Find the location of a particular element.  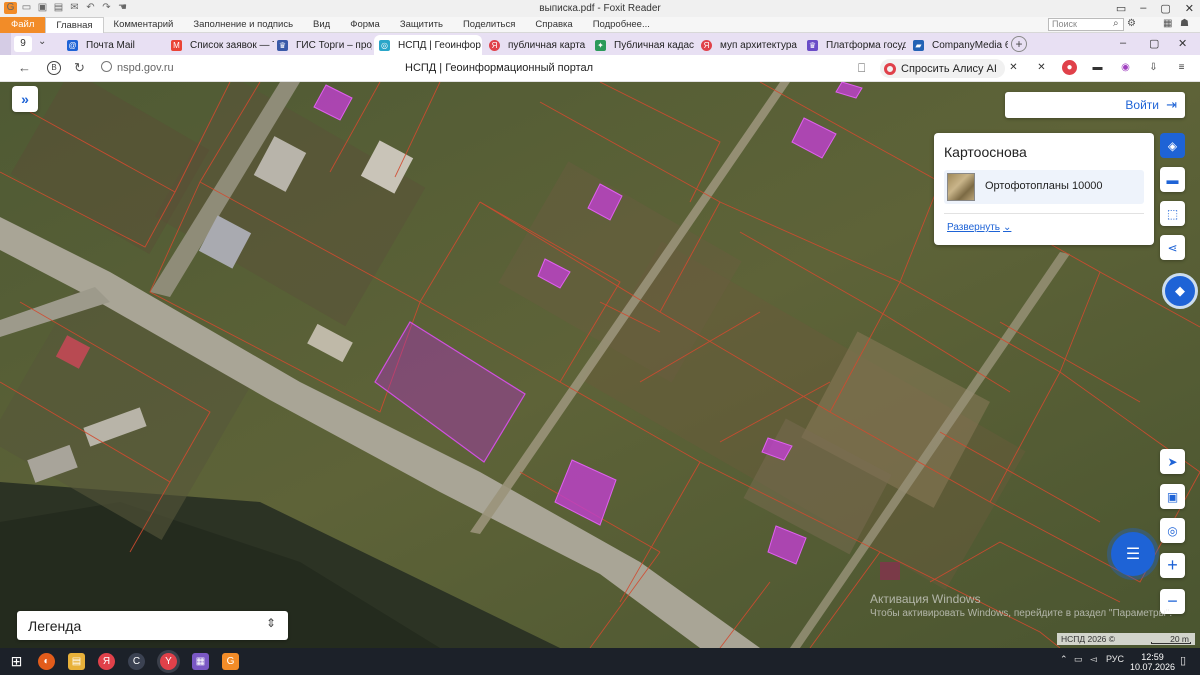

assistant-icon: ◆ is located at coordinates (1180, 291).